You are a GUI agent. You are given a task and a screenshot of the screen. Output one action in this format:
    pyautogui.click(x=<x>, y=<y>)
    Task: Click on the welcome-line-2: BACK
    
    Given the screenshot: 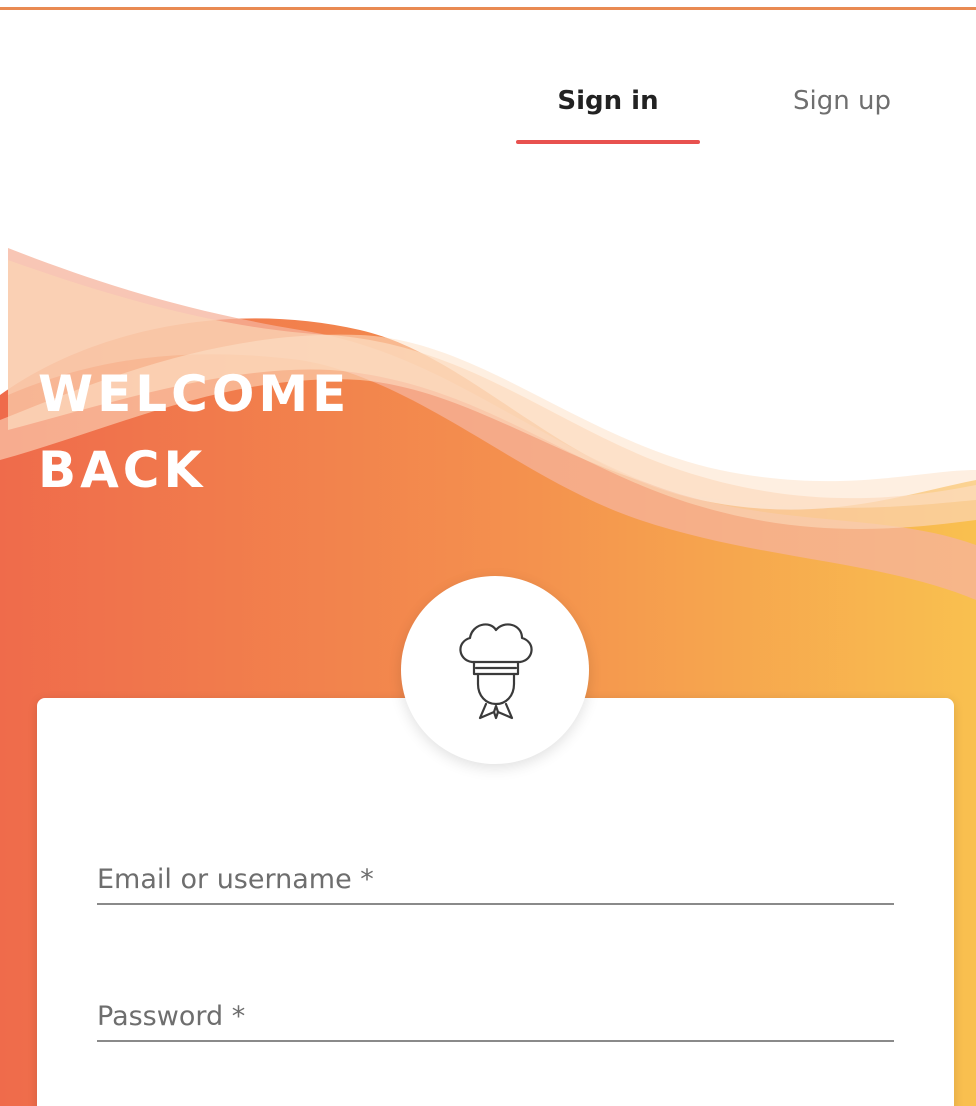 What is the action you would take?
    pyautogui.click(x=122, y=470)
    